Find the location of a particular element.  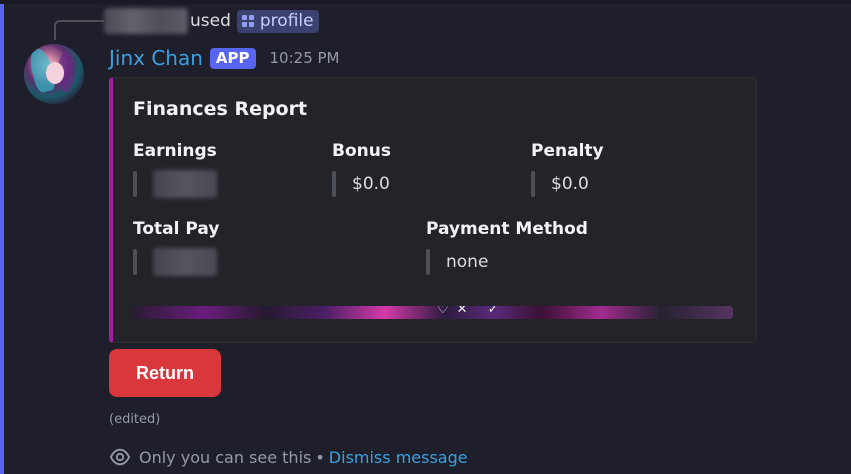

image-artwork-glyphs: ♡✕ ✓ is located at coordinates (472, 311).